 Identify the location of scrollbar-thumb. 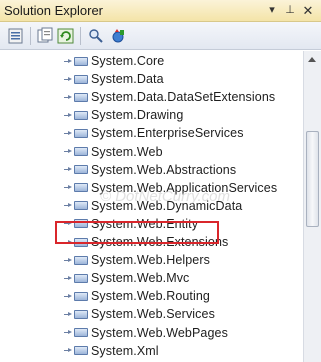
(312, 179).